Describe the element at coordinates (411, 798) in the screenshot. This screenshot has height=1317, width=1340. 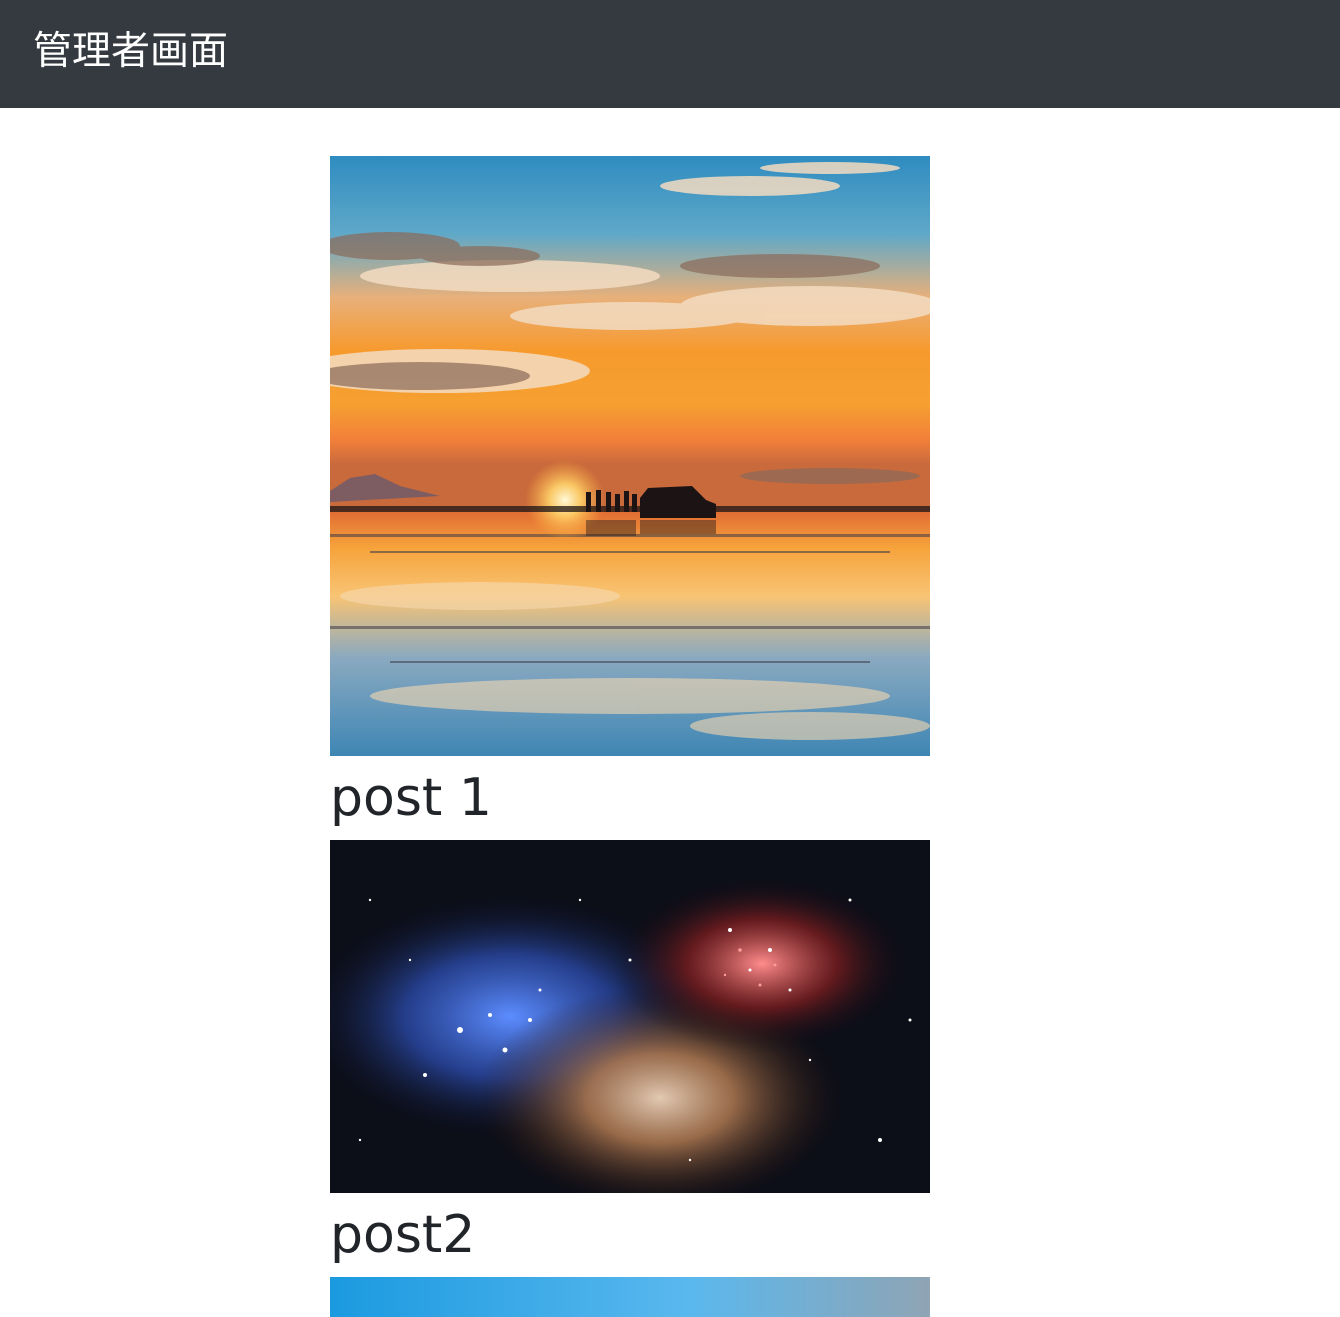
I see `post-title: post 1` at that location.